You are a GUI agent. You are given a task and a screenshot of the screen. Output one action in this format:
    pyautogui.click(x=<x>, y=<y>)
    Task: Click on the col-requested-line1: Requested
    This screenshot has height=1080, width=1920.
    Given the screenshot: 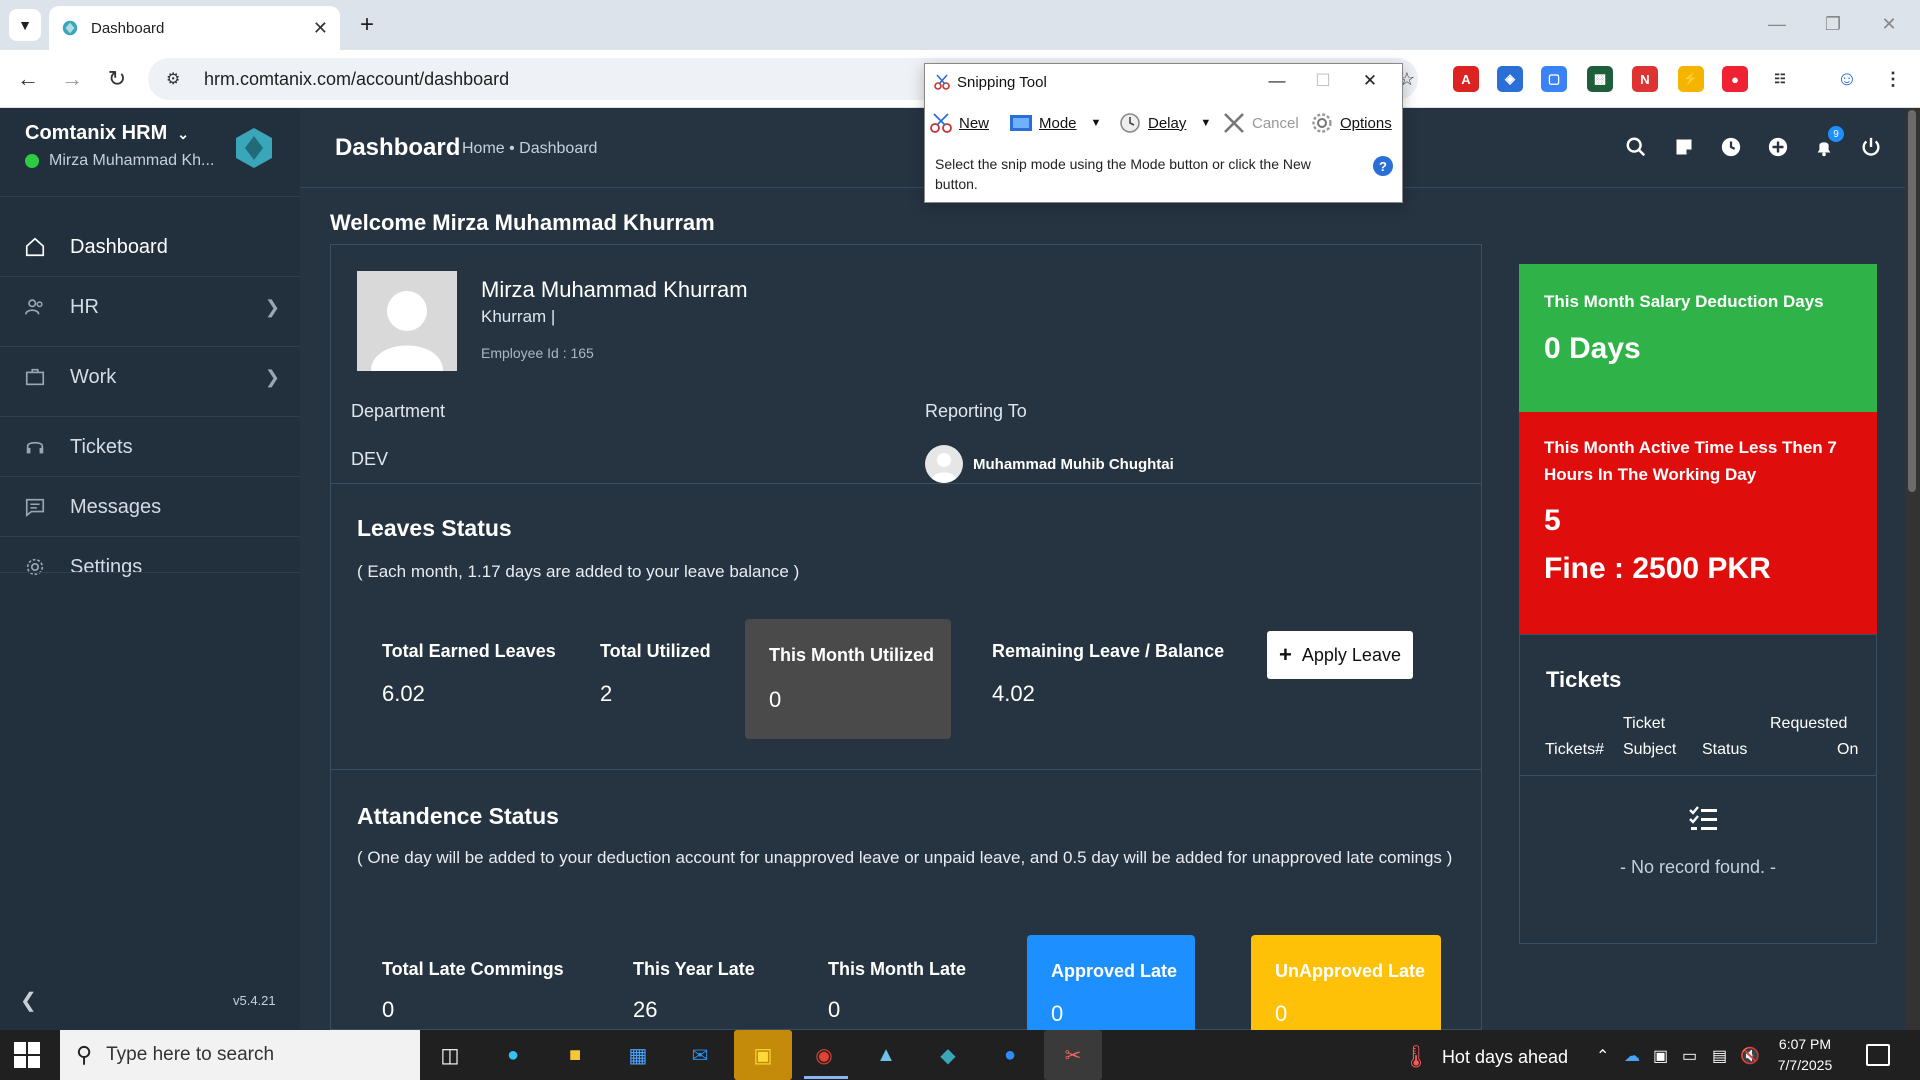 What is the action you would take?
    pyautogui.click(x=1809, y=723)
    